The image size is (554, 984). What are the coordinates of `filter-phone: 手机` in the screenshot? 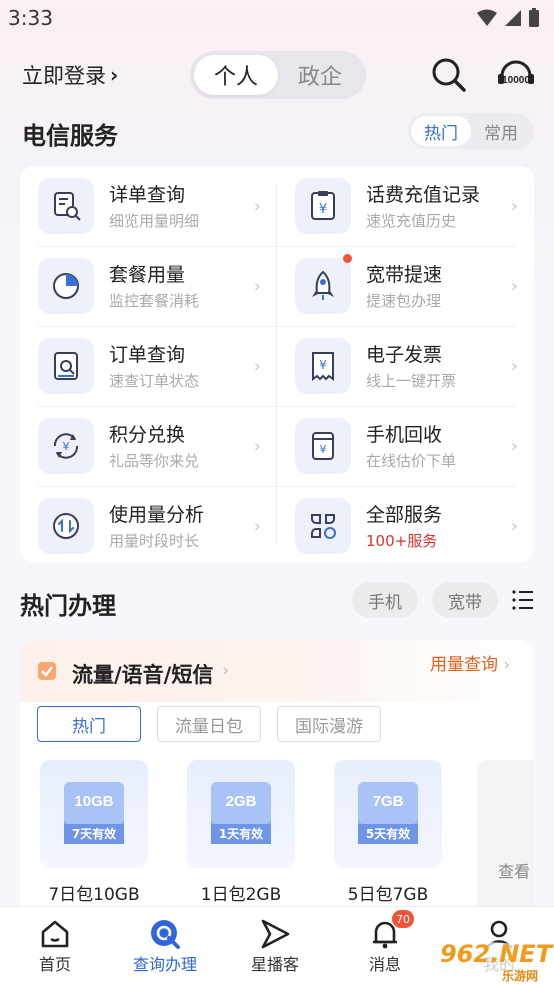 It's located at (385, 600).